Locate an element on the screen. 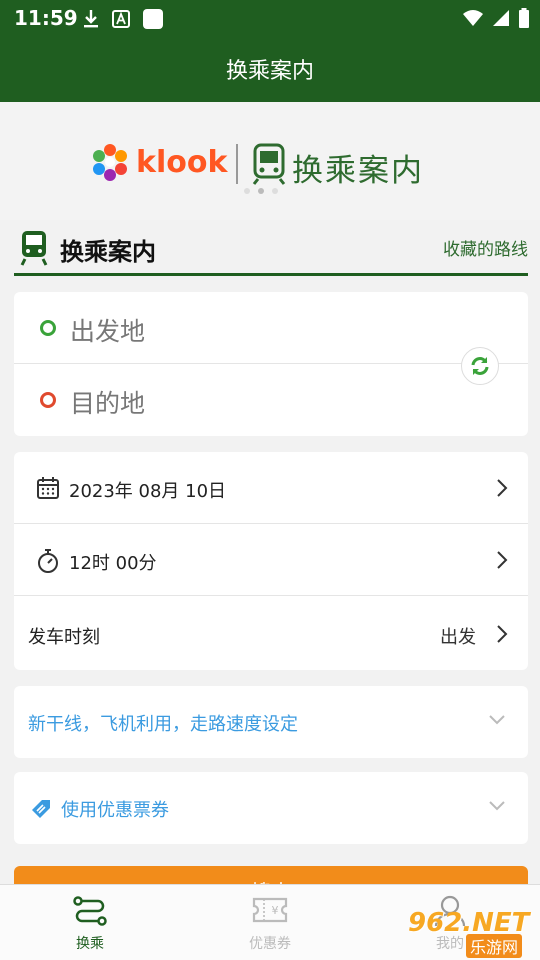  coupon-card: 使用优惠票券 is located at coordinates (271, 808).